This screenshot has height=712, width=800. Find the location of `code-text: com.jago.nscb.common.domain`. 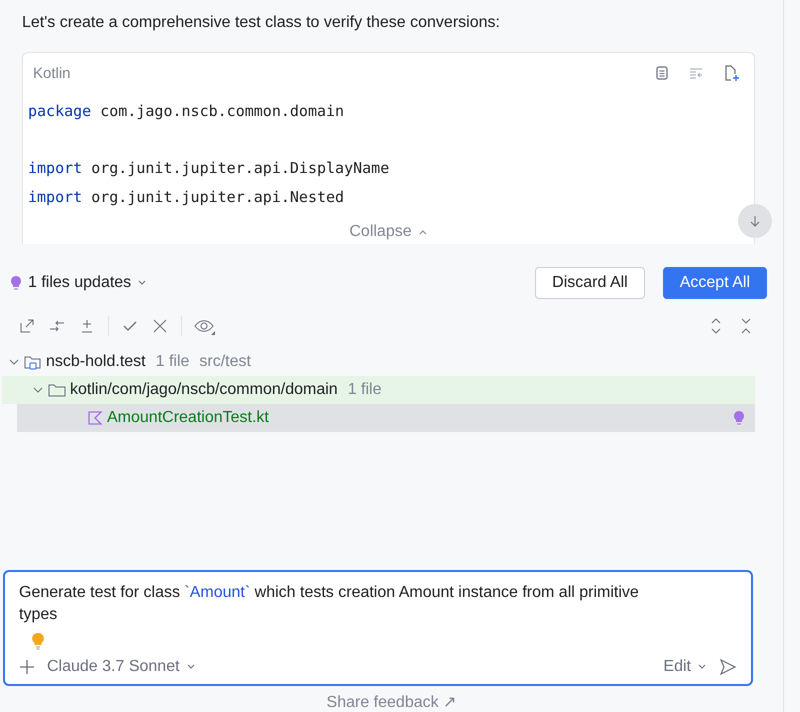

code-text: com.jago.nscb.common.domain is located at coordinates (221, 111).